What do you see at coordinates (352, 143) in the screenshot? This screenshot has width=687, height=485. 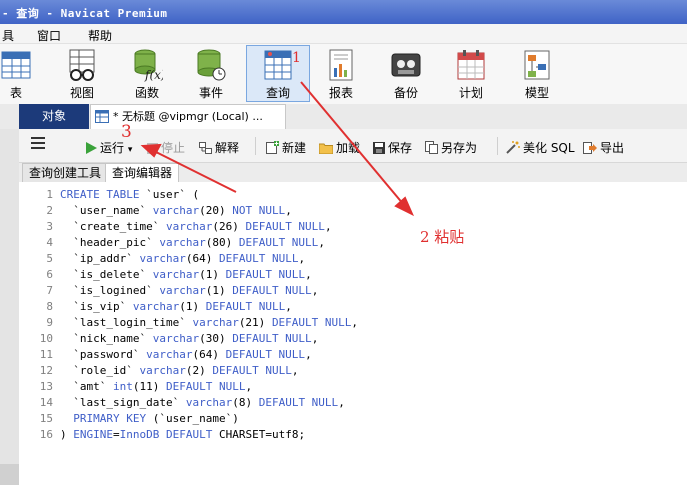 I see `annotation-arrow-paste` at bounding box center [352, 143].